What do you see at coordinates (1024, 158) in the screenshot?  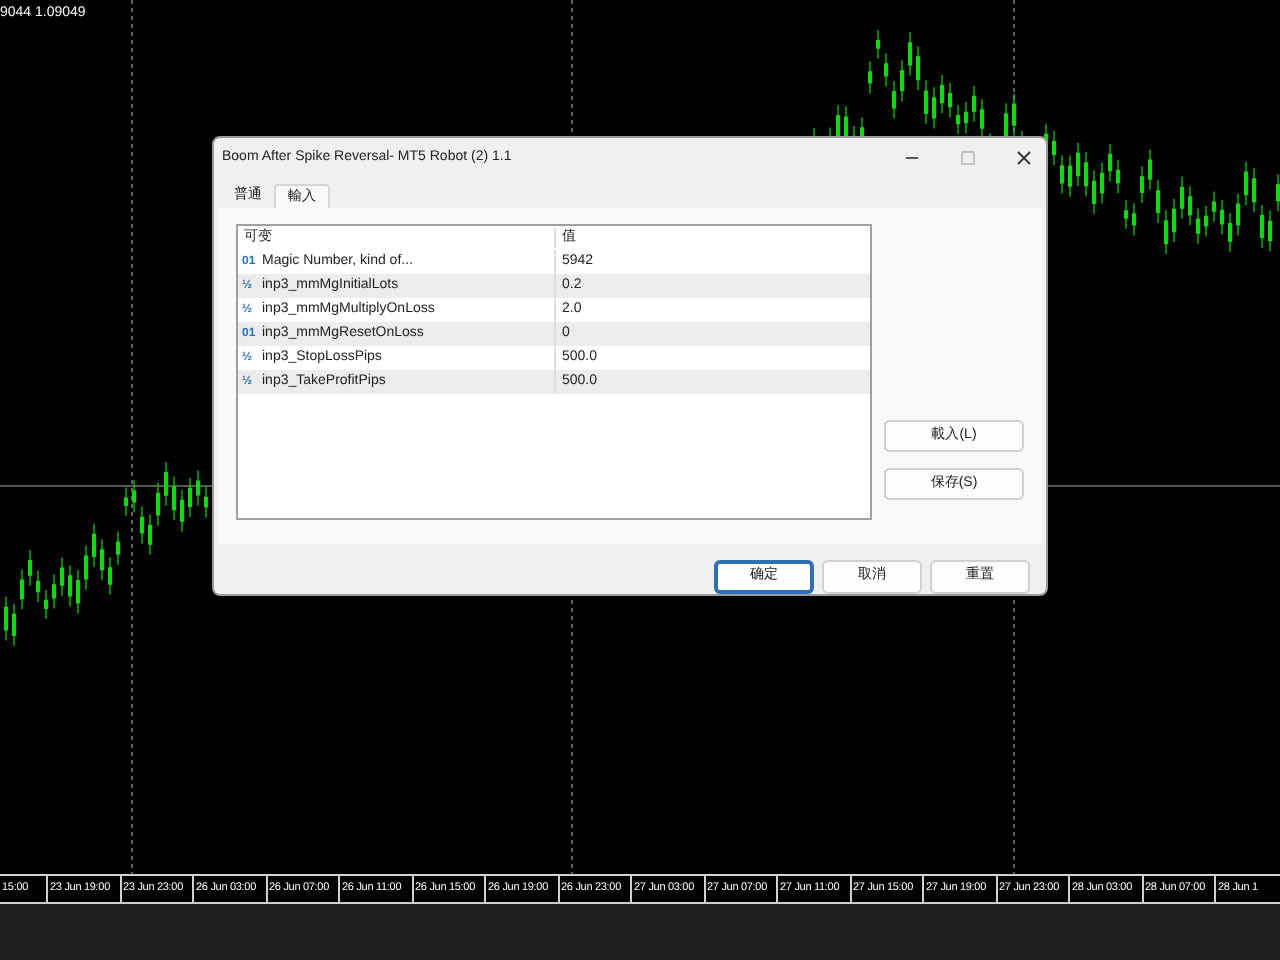 I see `close-icon` at bounding box center [1024, 158].